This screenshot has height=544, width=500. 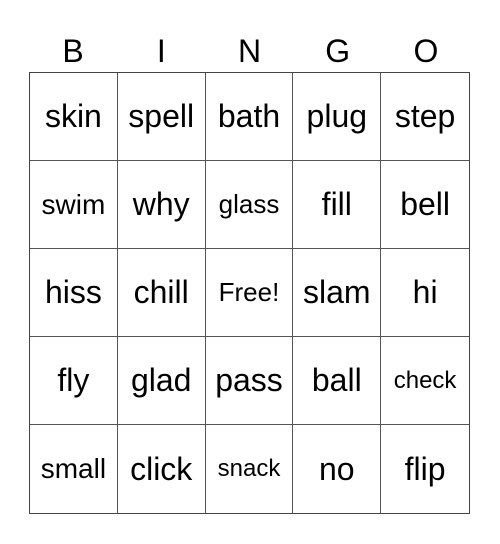 What do you see at coordinates (74, 117) in the screenshot?
I see `bingo-cell: skin` at bounding box center [74, 117].